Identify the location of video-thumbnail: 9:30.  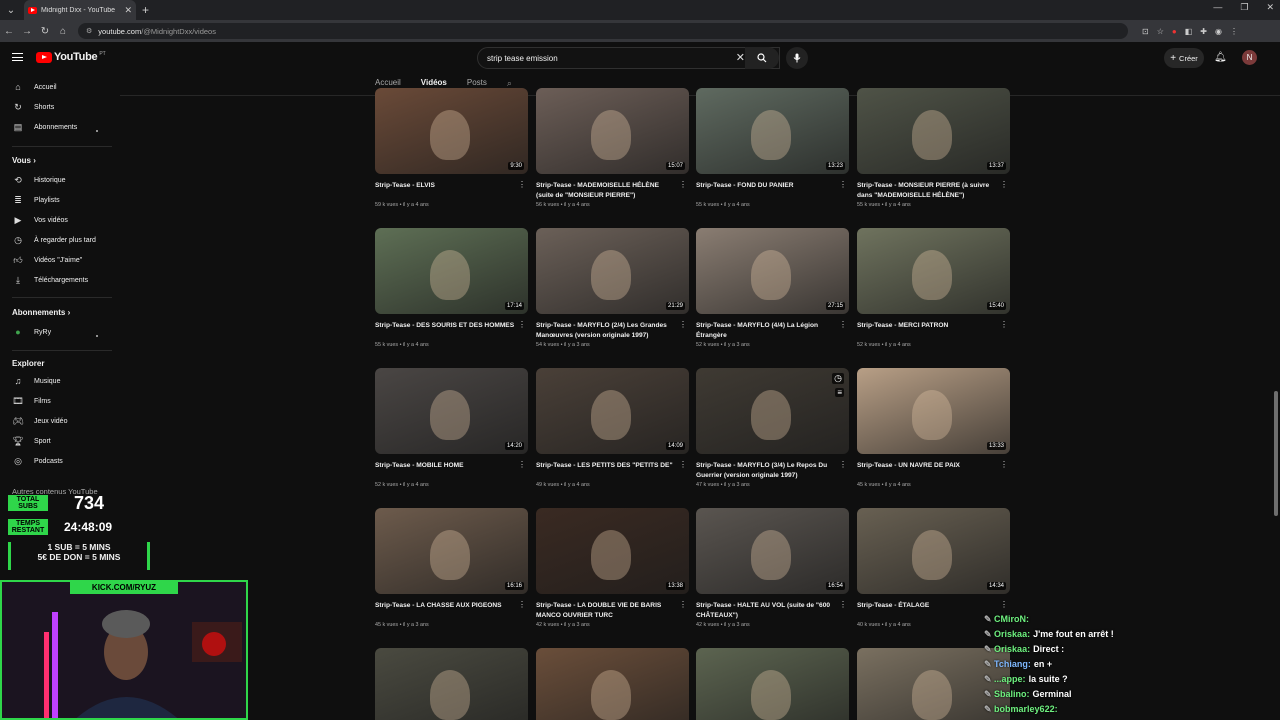
(451, 131).